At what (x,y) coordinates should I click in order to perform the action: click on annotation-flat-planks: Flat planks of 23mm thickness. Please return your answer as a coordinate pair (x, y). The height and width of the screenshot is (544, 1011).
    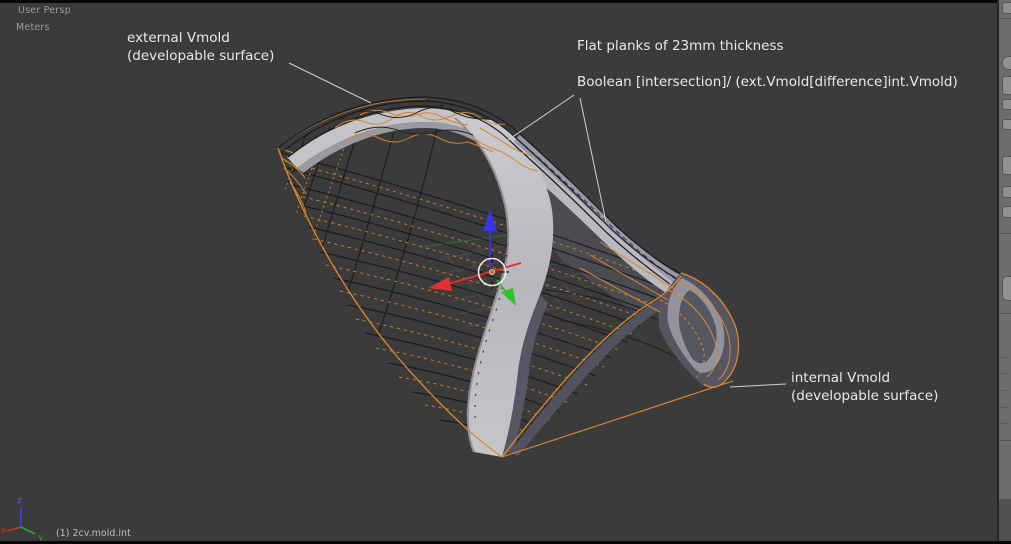
    Looking at the image, I should click on (680, 46).